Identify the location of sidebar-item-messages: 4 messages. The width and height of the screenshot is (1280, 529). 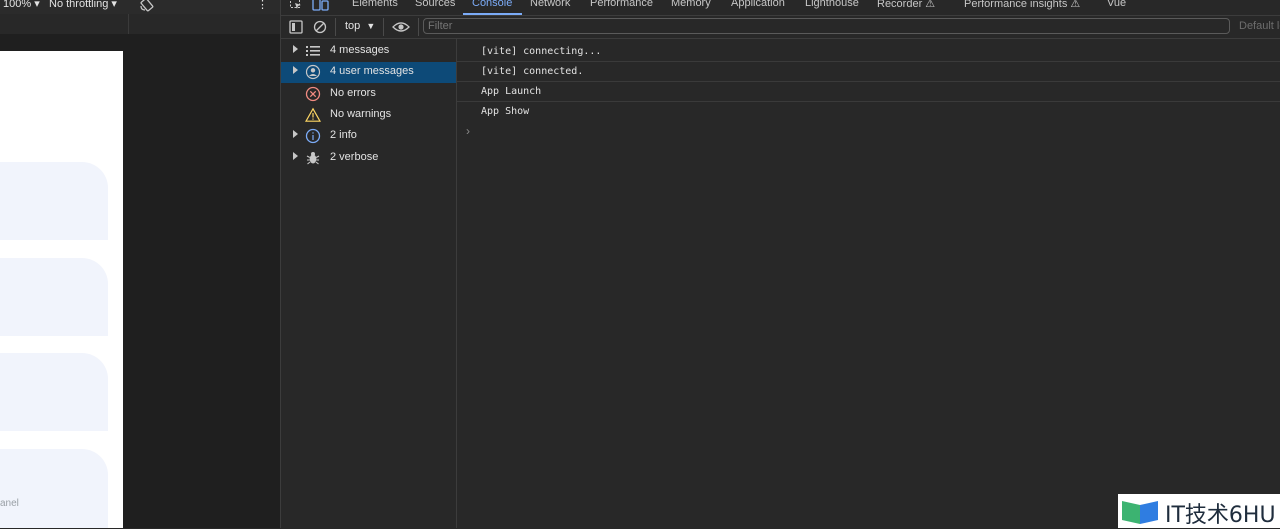
(368, 51).